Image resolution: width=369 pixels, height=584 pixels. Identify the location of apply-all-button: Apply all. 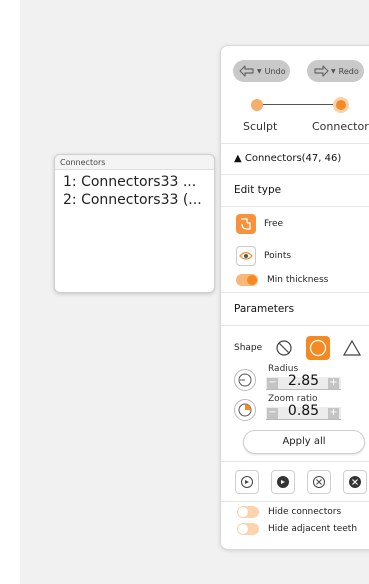
(304, 442).